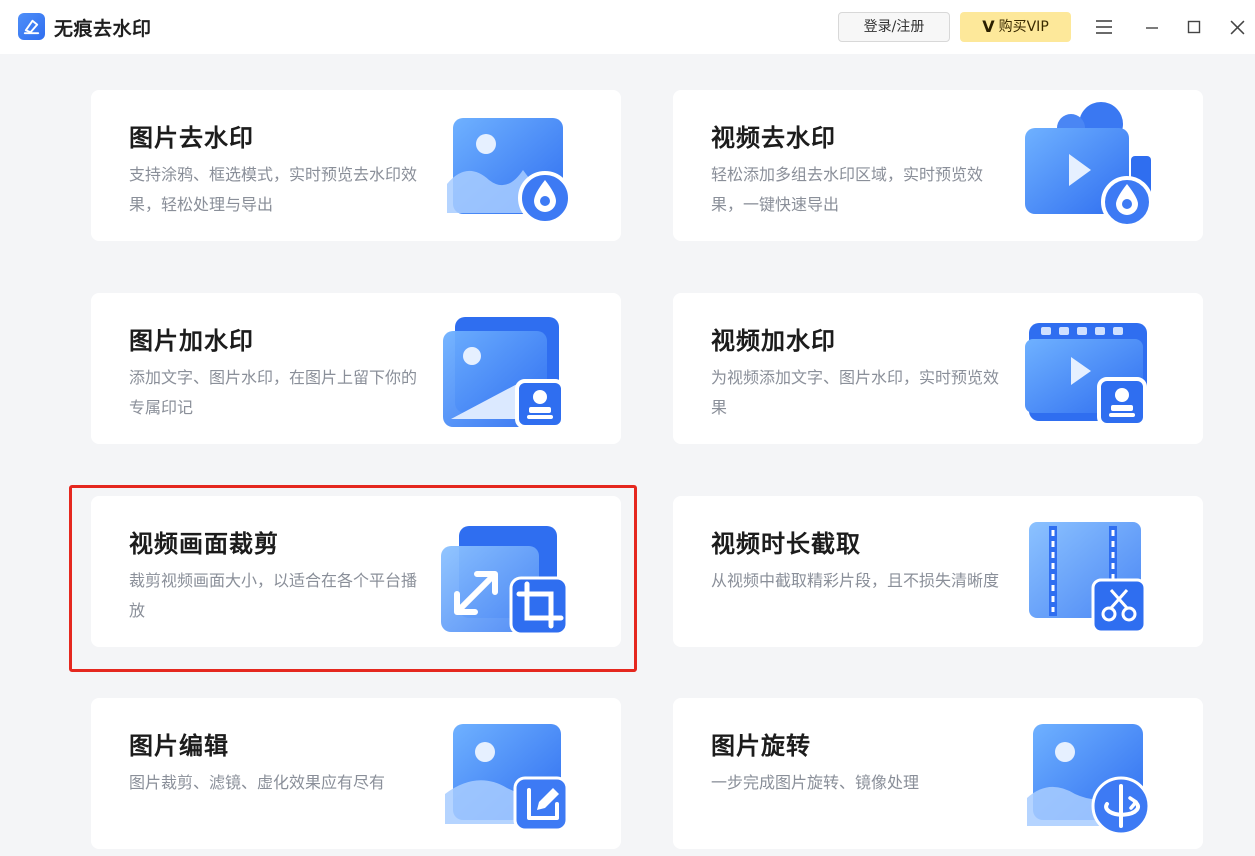  I want to click on image-rotate-icon, so click(1089, 774).